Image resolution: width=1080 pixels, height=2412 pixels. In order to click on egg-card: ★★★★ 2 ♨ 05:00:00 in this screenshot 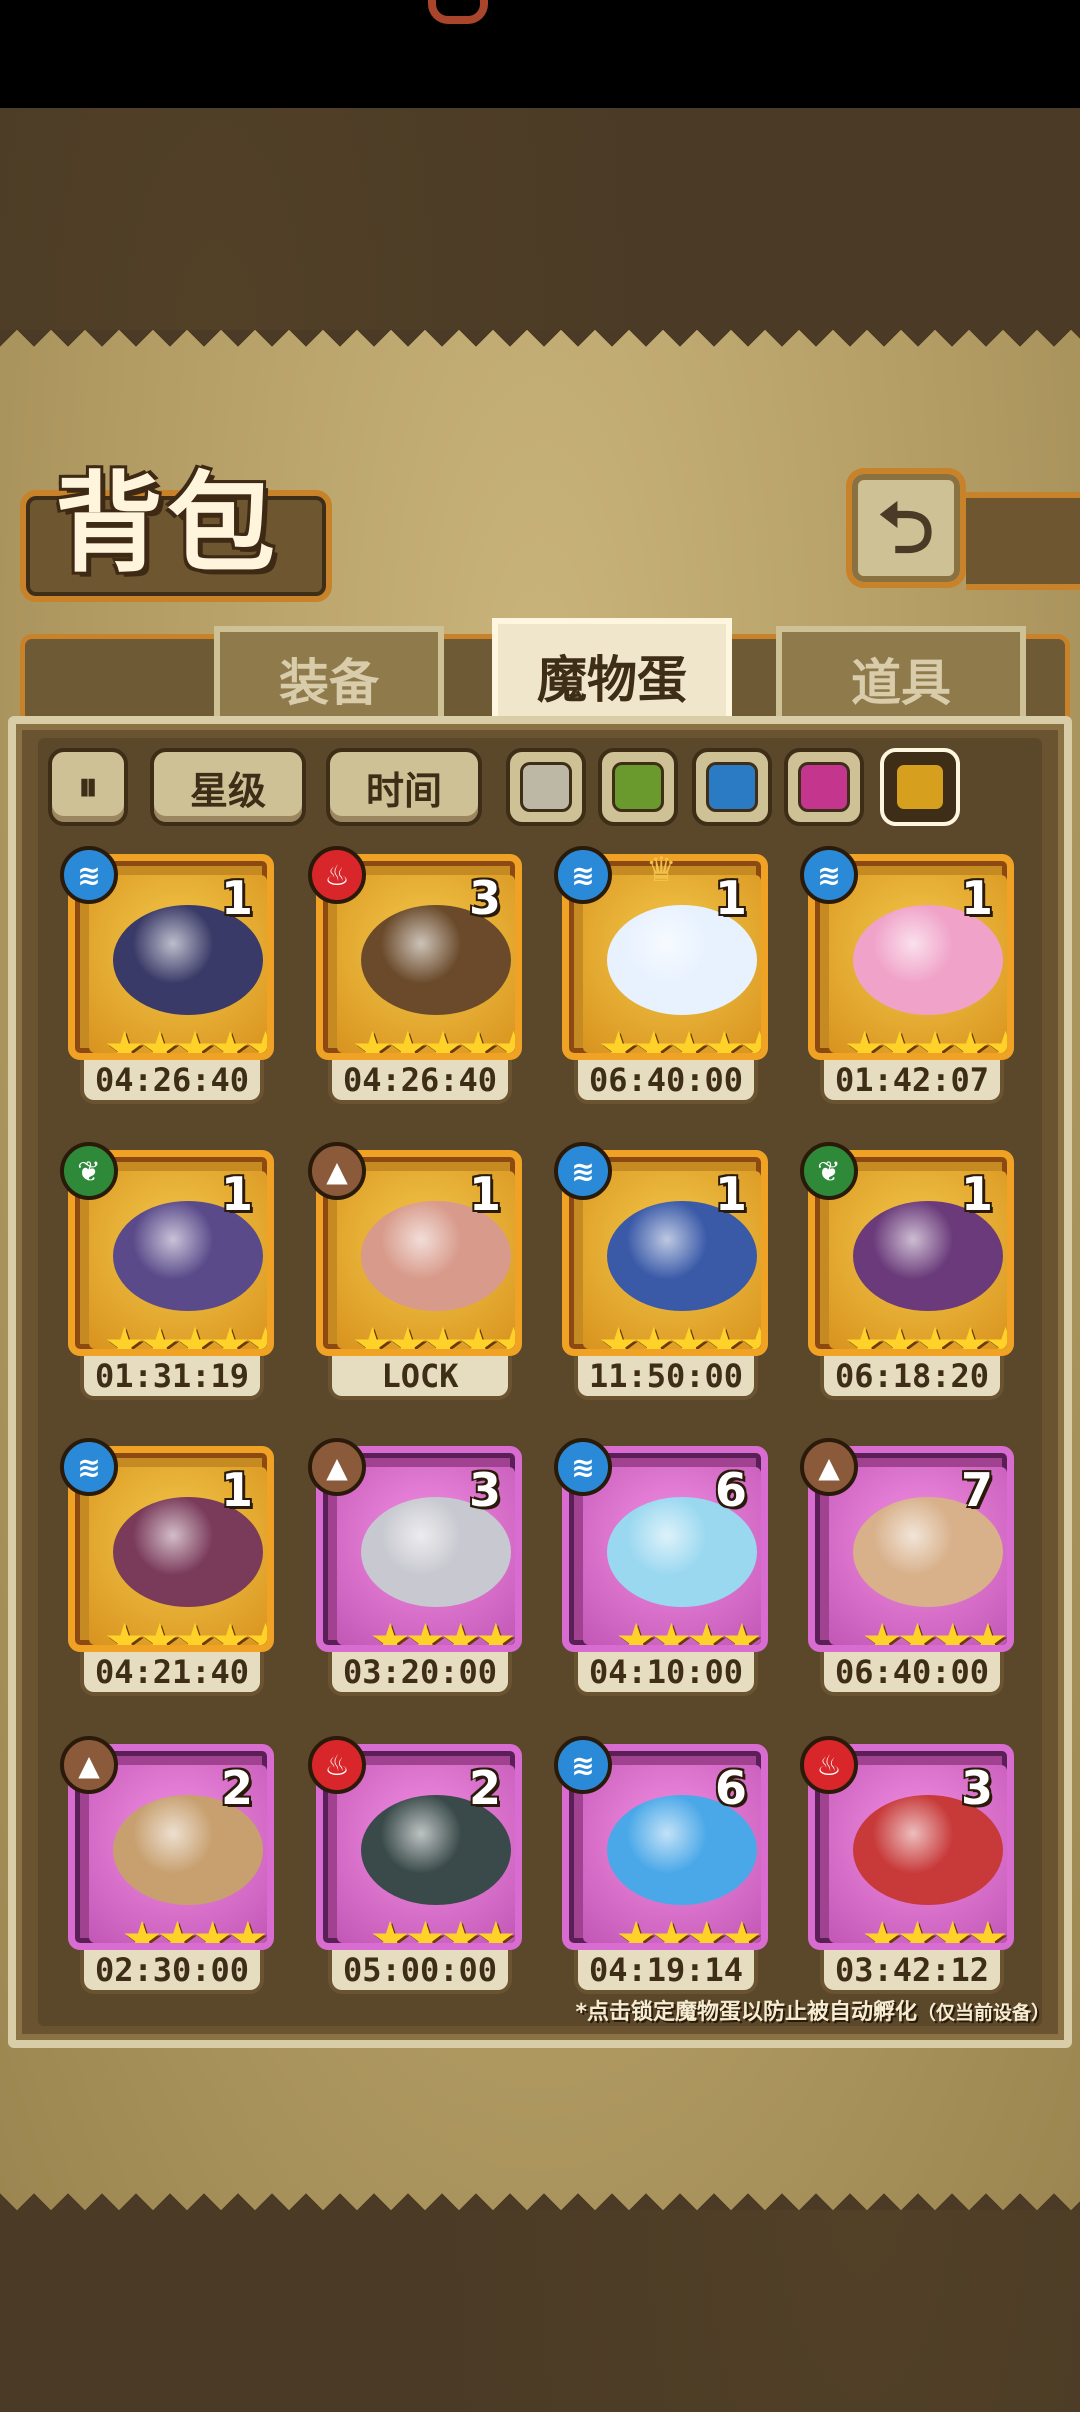, I will do `click(417, 1870)`.